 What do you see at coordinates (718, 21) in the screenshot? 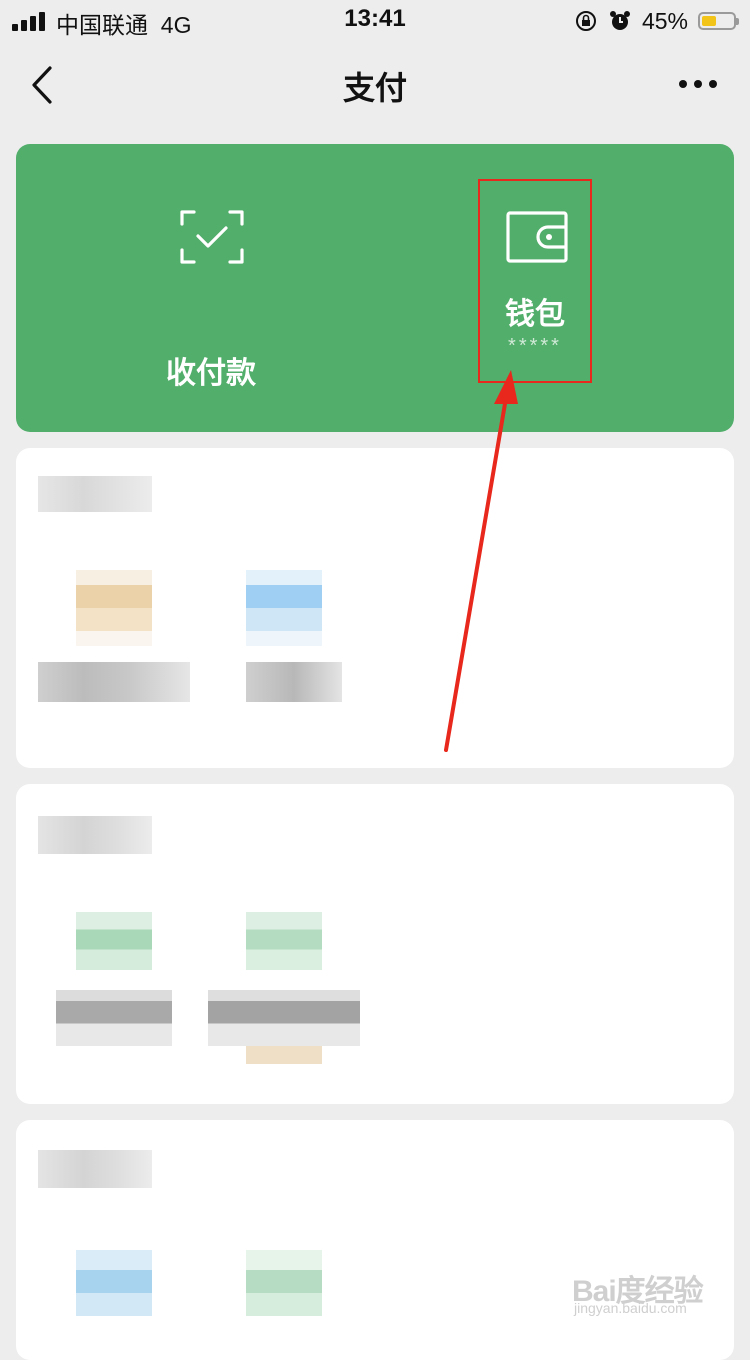
I see `battery-icon` at bounding box center [718, 21].